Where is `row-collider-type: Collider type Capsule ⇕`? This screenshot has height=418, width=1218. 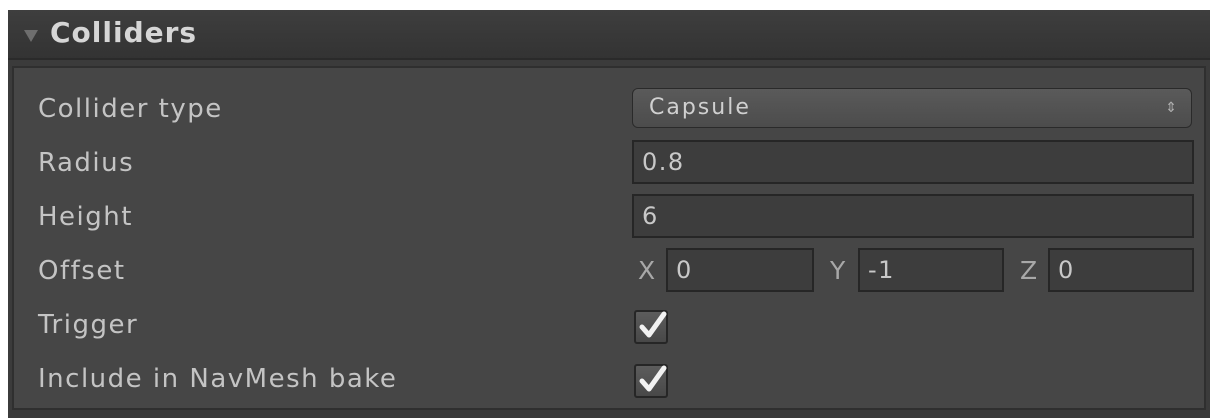 row-collider-type: Collider type Capsule ⇕ is located at coordinates (609, 111).